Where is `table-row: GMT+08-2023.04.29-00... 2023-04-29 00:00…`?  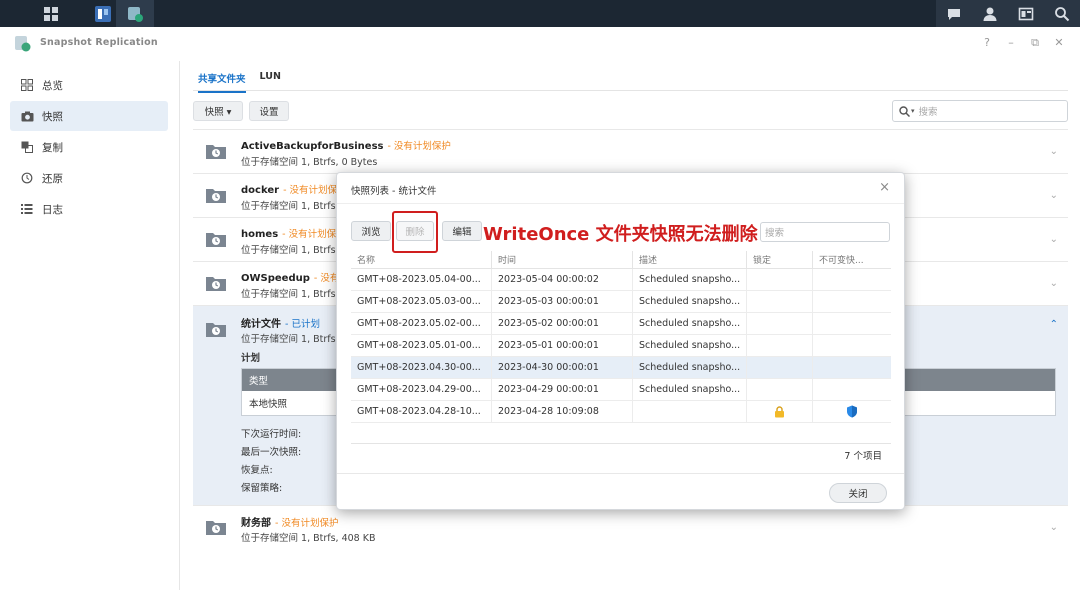 table-row: GMT+08-2023.04.29-00... 2023-04-29 00:00… is located at coordinates (621, 390).